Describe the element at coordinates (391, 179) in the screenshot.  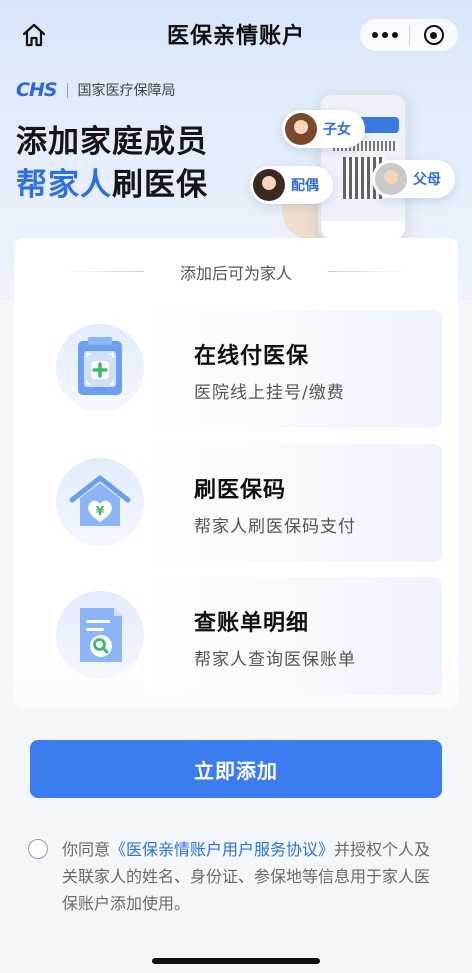
I see `parents-avatar` at that location.